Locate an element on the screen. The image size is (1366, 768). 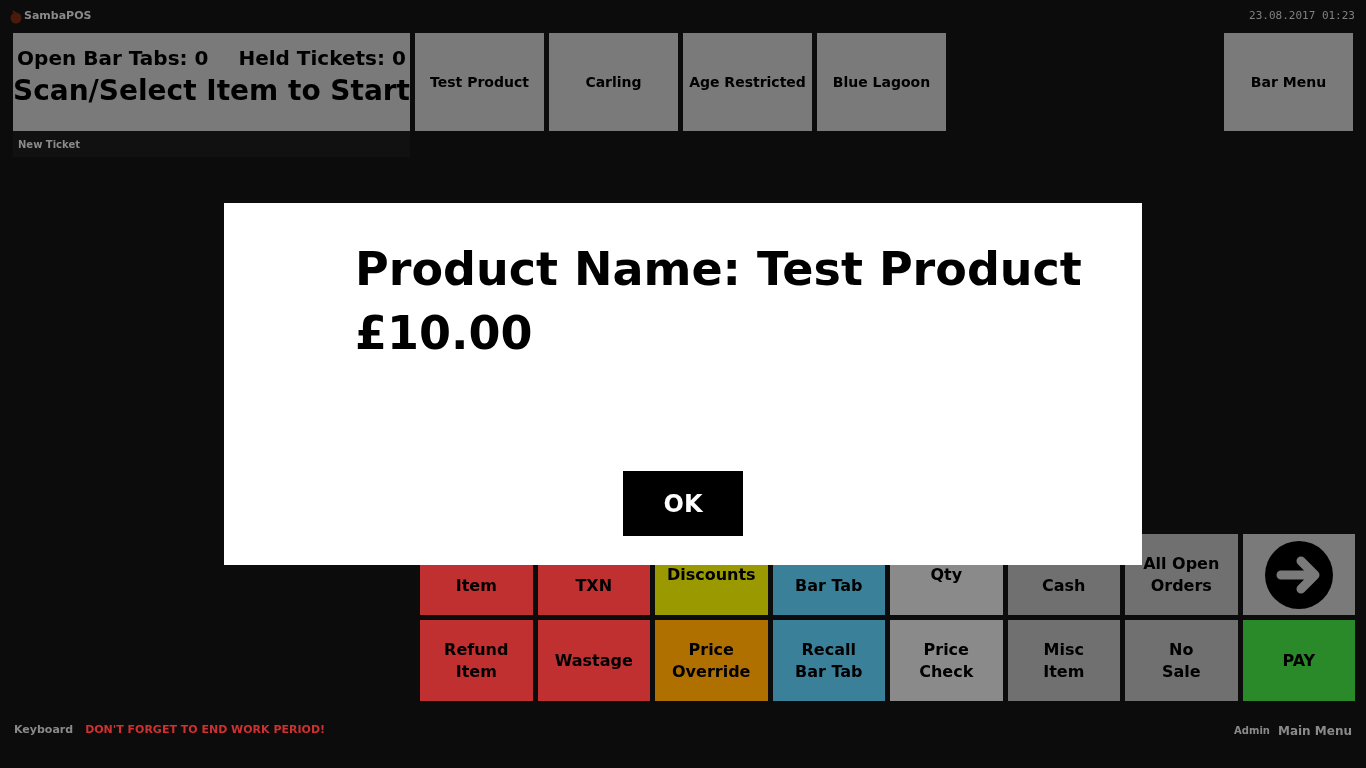
main-menu-button: Main Menu is located at coordinates (1314, 730).